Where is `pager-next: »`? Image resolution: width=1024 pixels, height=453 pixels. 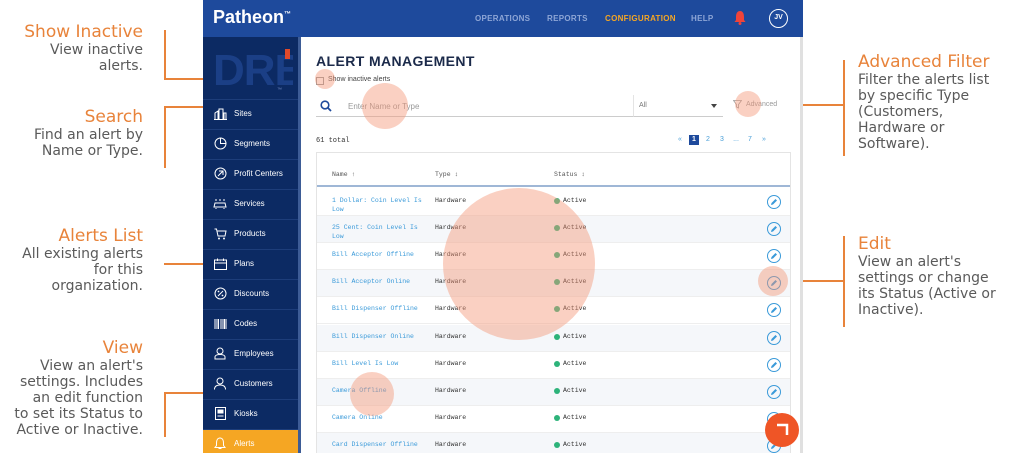 pager-next: » is located at coordinates (764, 140).